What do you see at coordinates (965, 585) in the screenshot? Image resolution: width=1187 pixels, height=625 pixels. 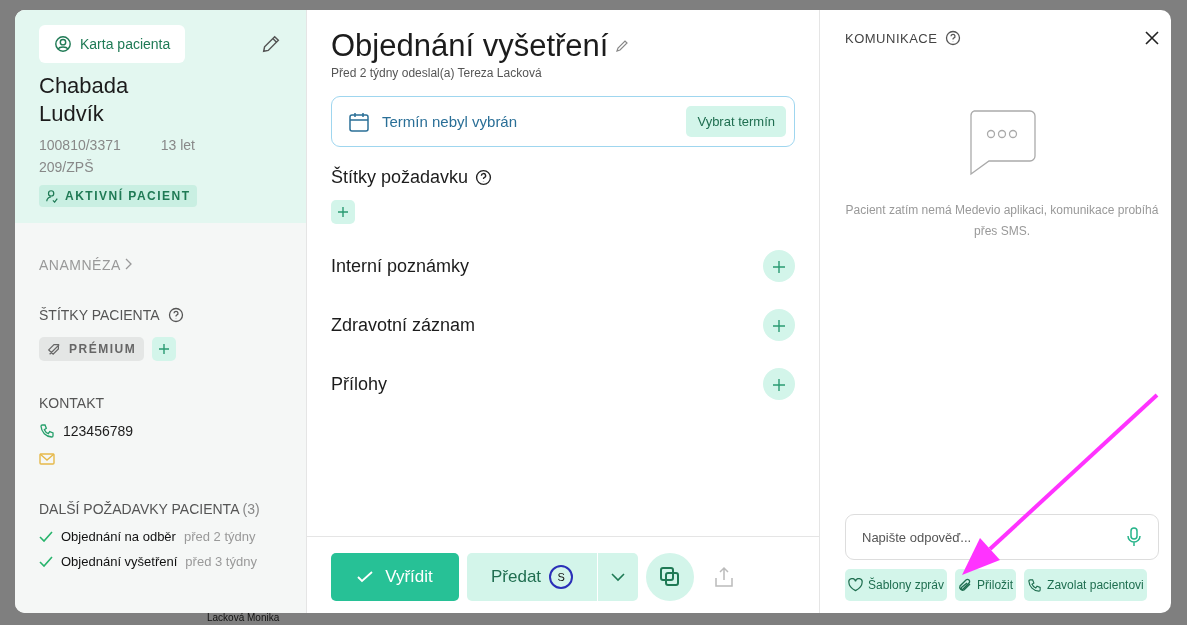 I see `paperclip-icon` at bounding box center [965, 585].